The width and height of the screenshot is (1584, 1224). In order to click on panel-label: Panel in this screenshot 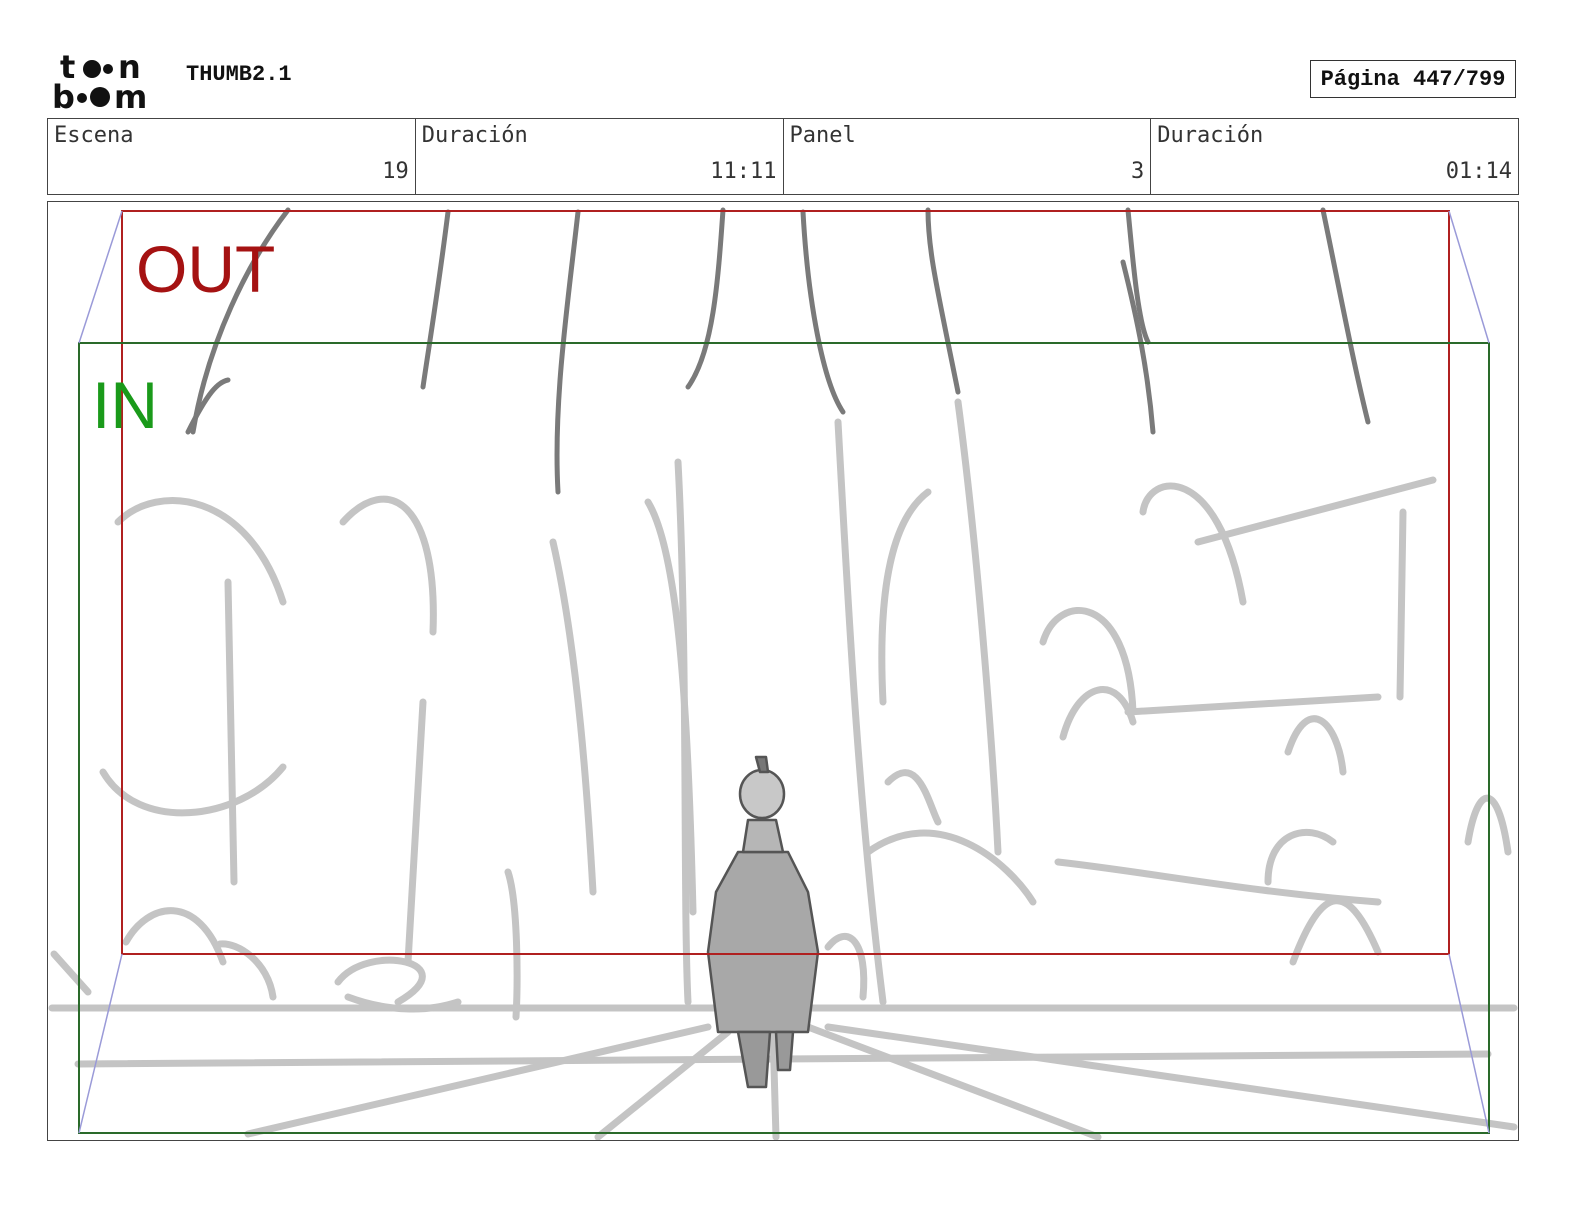, I will do `click(822, 135)`.